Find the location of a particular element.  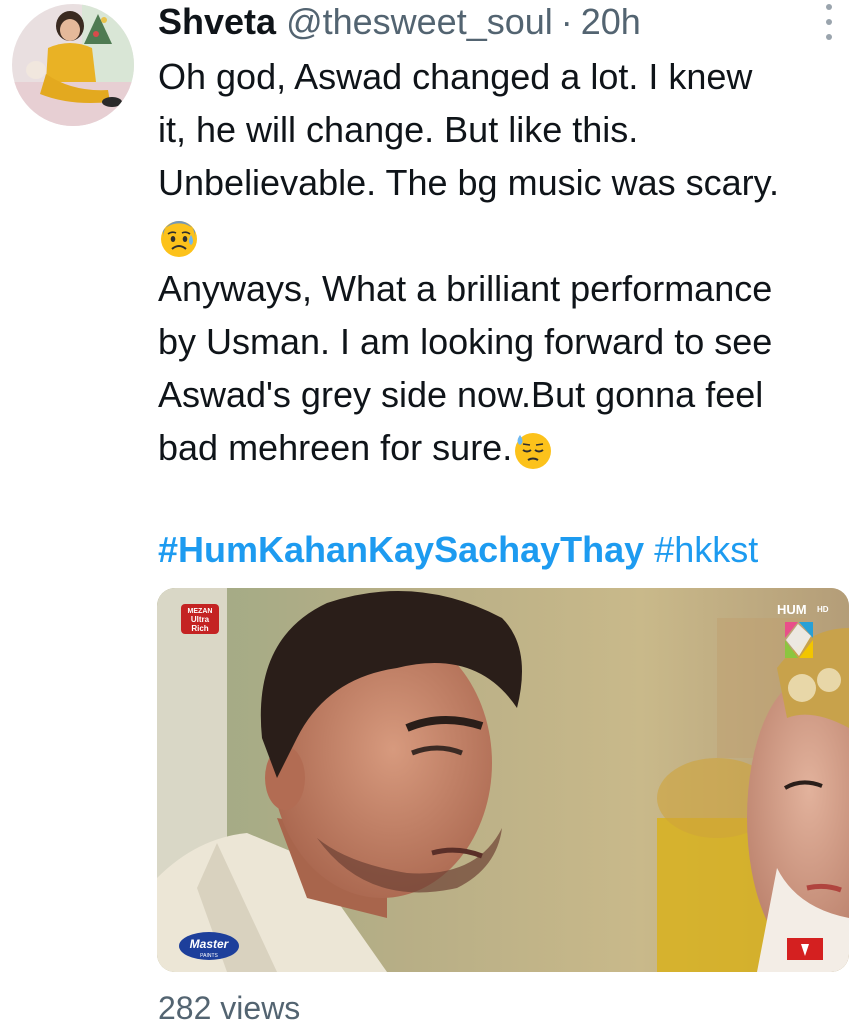

svg-text: MEZAN is located at coordinates (200, 611).